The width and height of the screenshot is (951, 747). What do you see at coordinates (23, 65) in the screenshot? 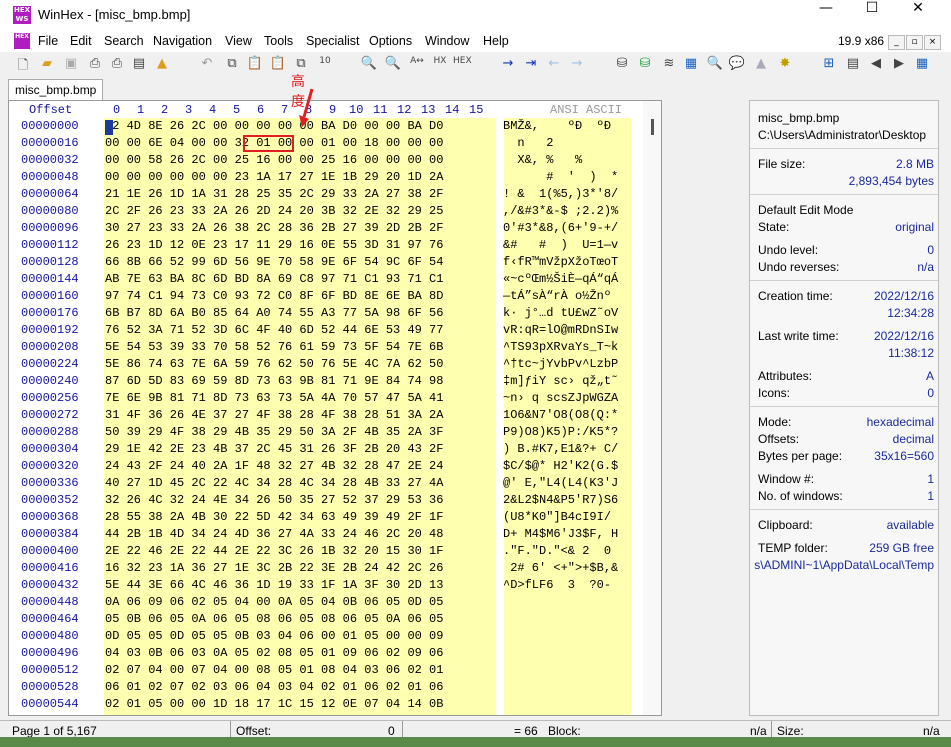
I see `new-file-icon: 🗋` at bounding box center [23, 65].